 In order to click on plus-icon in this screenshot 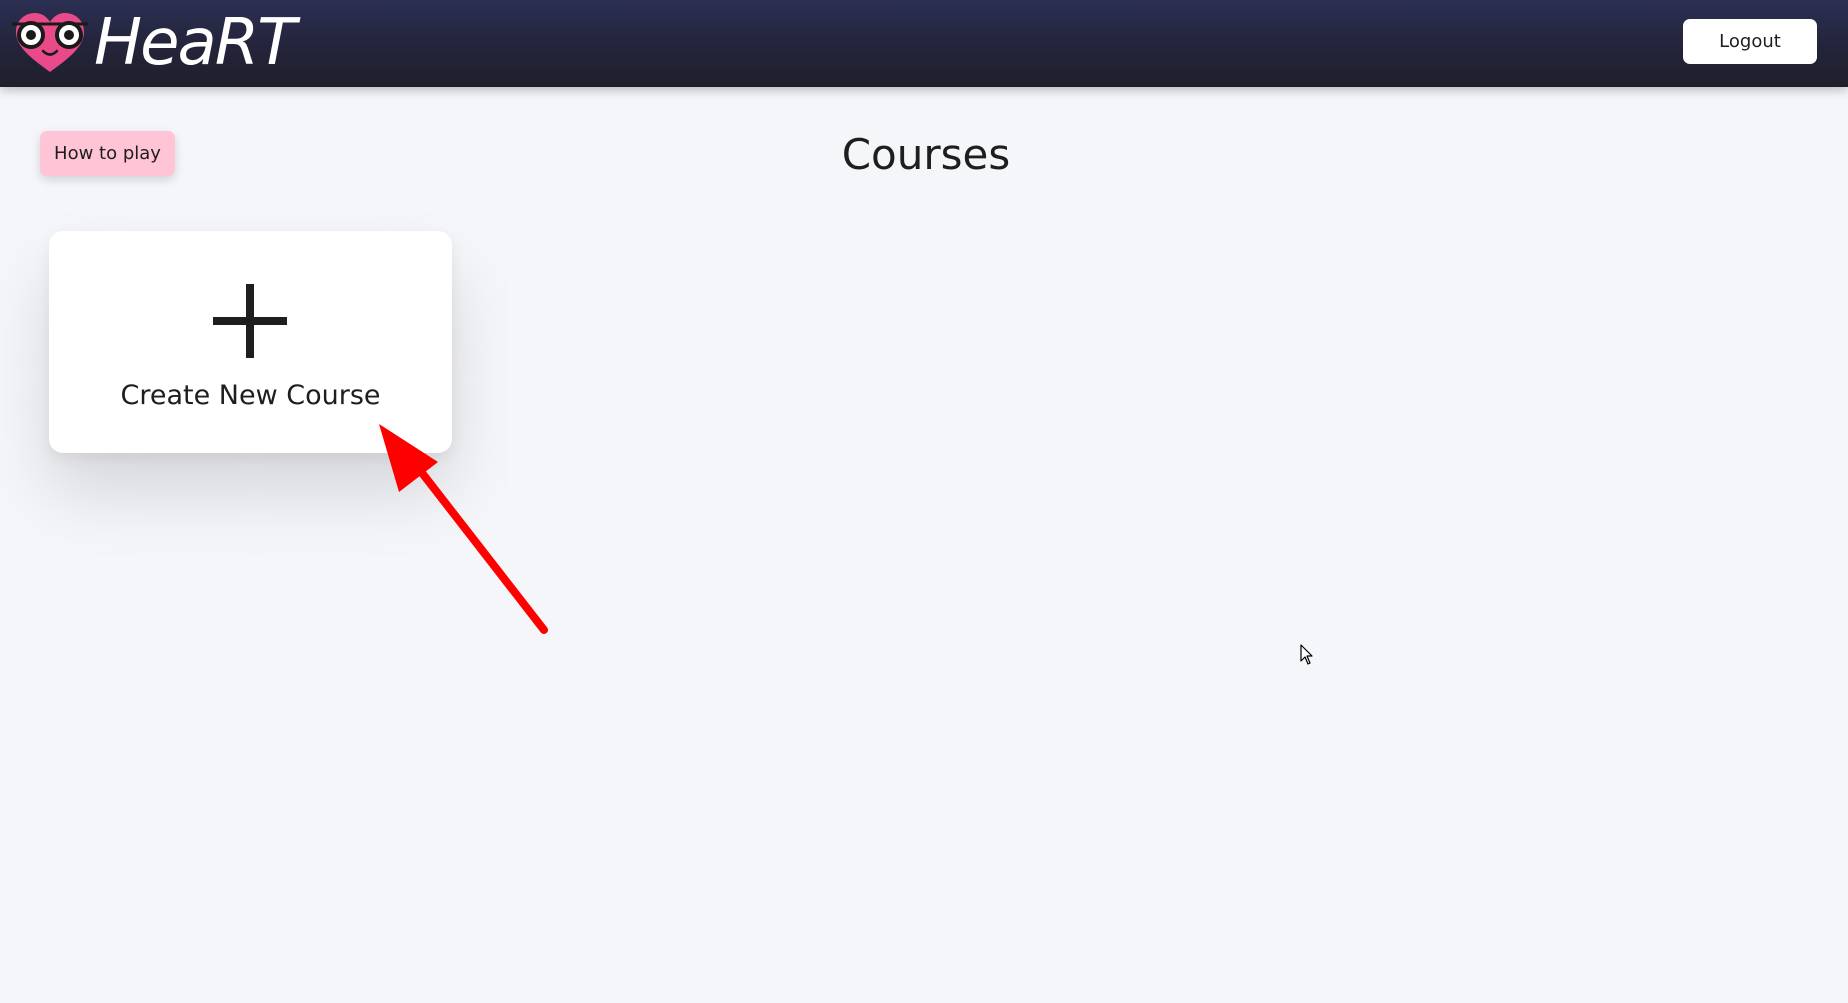, I will do `click(250, 321)`.